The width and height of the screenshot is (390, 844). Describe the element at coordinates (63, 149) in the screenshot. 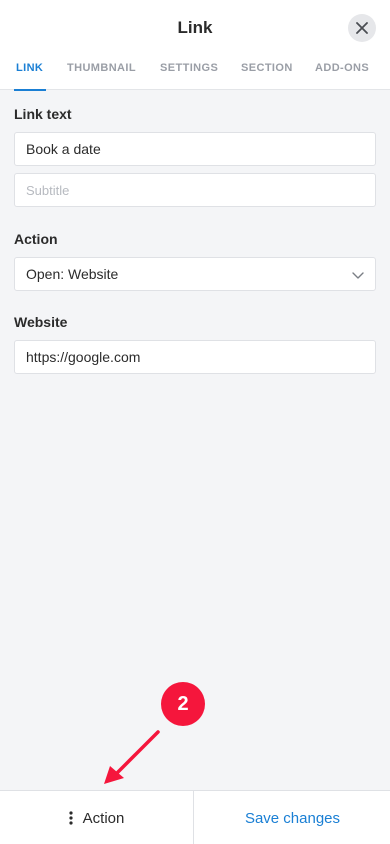

I see `link-text-value: Book a date` at that location.